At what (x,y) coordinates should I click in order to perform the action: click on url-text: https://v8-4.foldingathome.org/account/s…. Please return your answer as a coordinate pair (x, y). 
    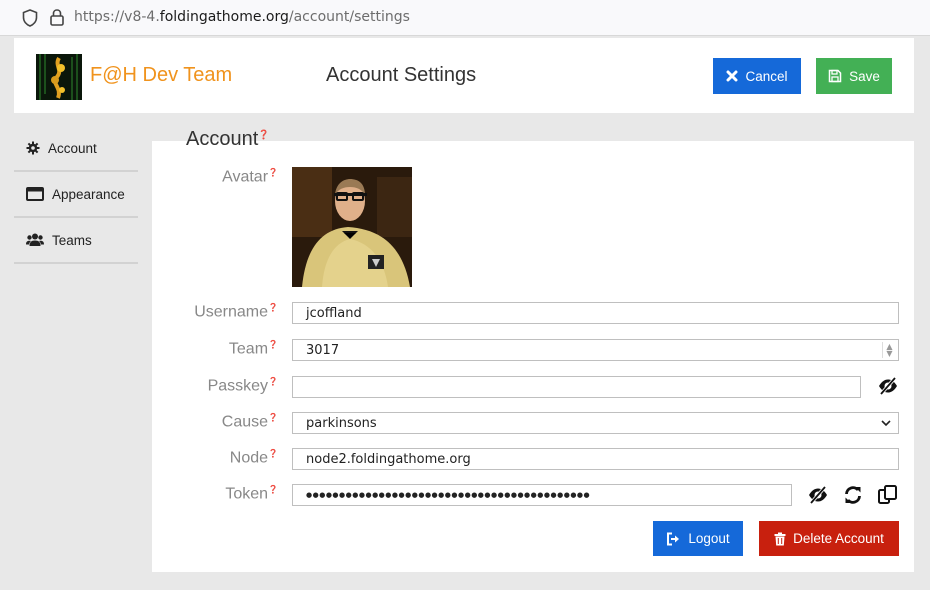
    Looking at the image, I should click on (242, 17).